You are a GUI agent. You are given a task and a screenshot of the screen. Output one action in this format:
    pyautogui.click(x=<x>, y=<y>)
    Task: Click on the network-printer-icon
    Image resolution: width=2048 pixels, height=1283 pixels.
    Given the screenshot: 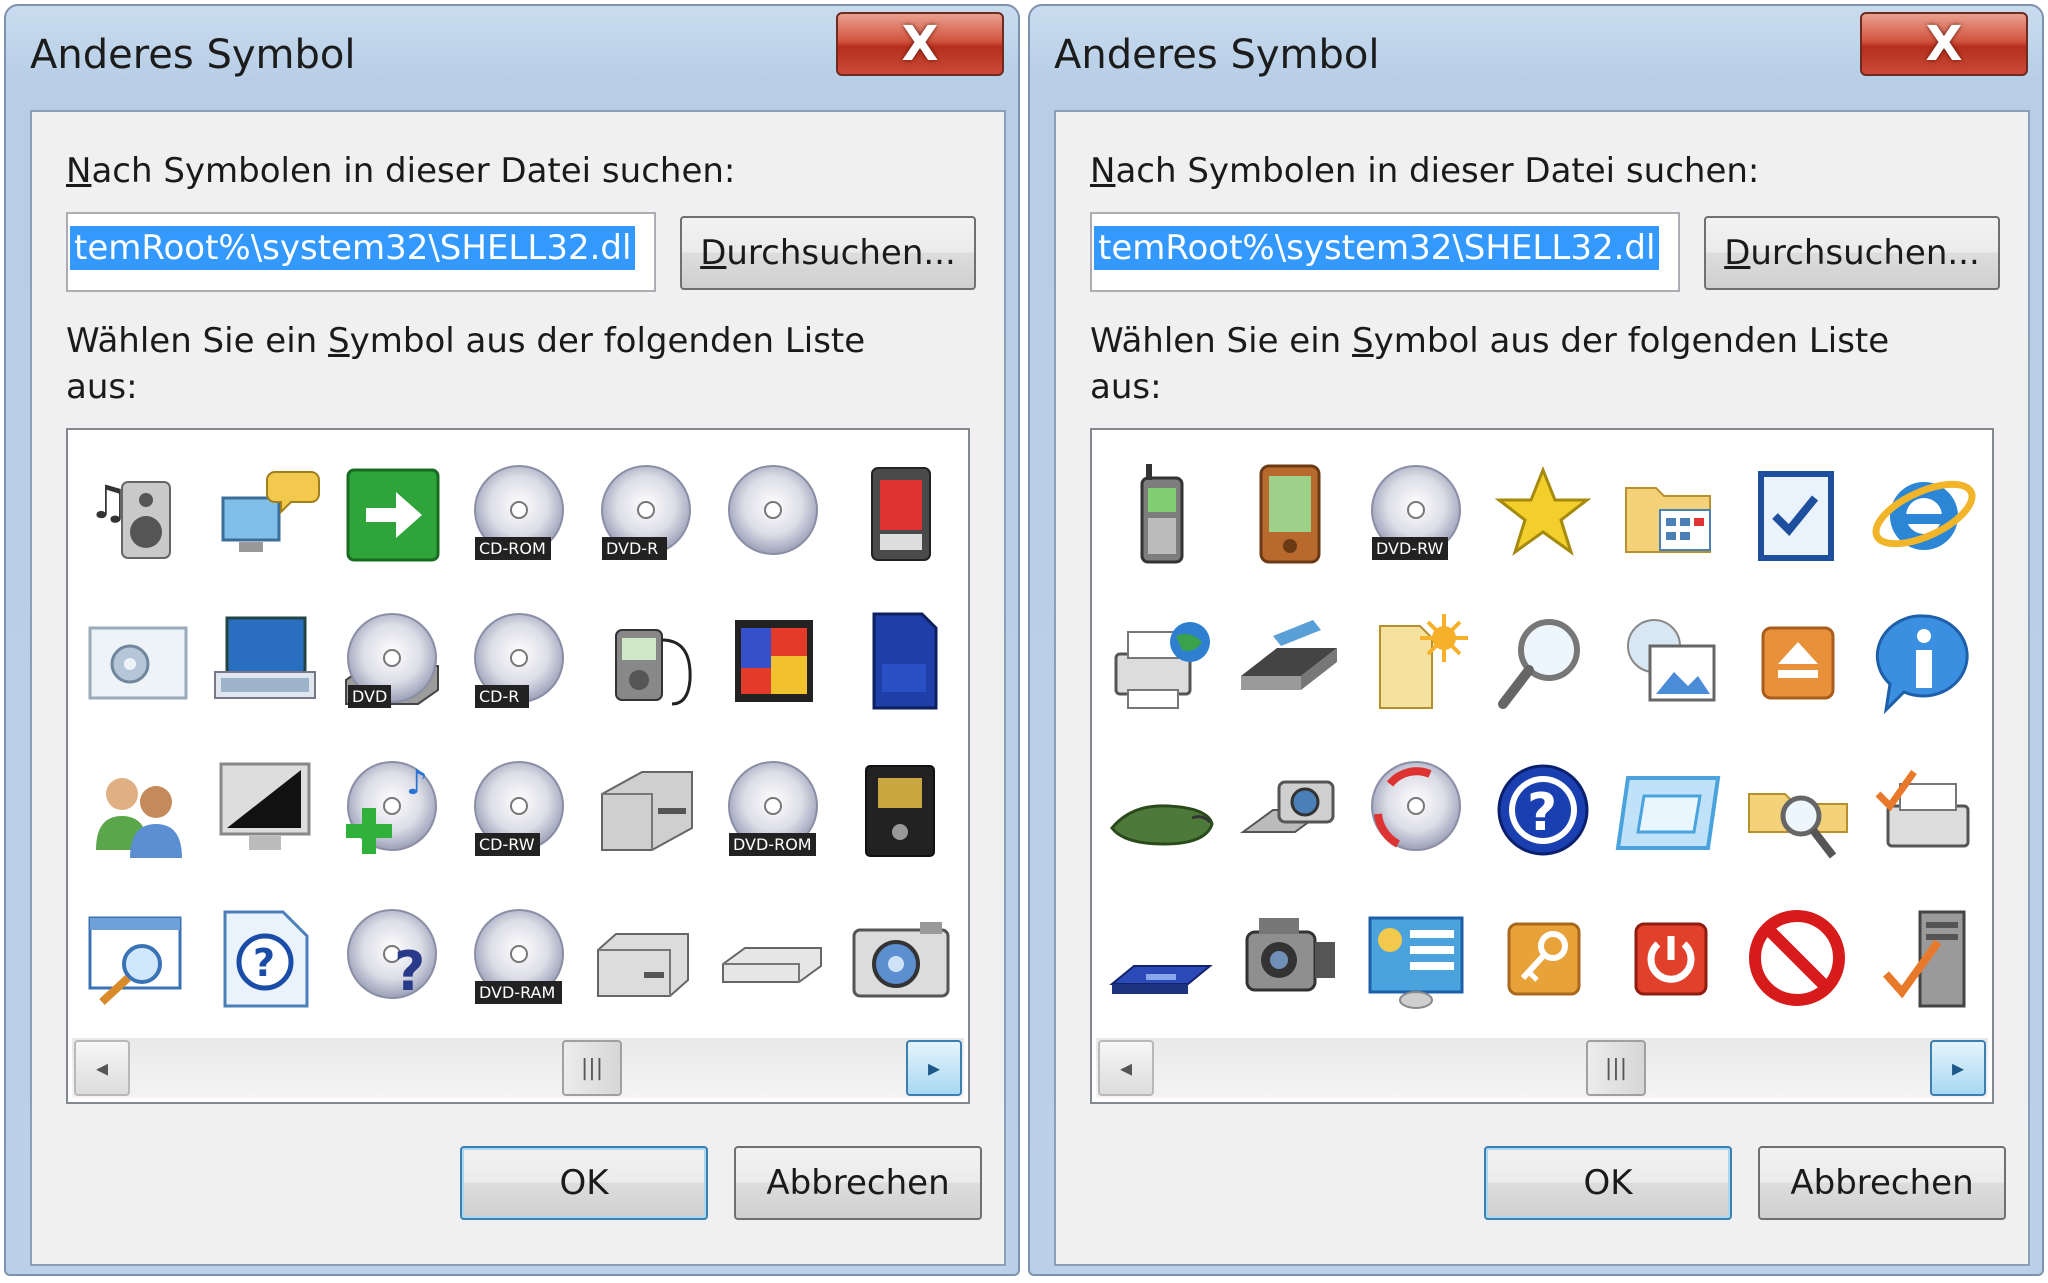 What is the action you would take?
    pyautogui.click(x=1161, y=662)
    